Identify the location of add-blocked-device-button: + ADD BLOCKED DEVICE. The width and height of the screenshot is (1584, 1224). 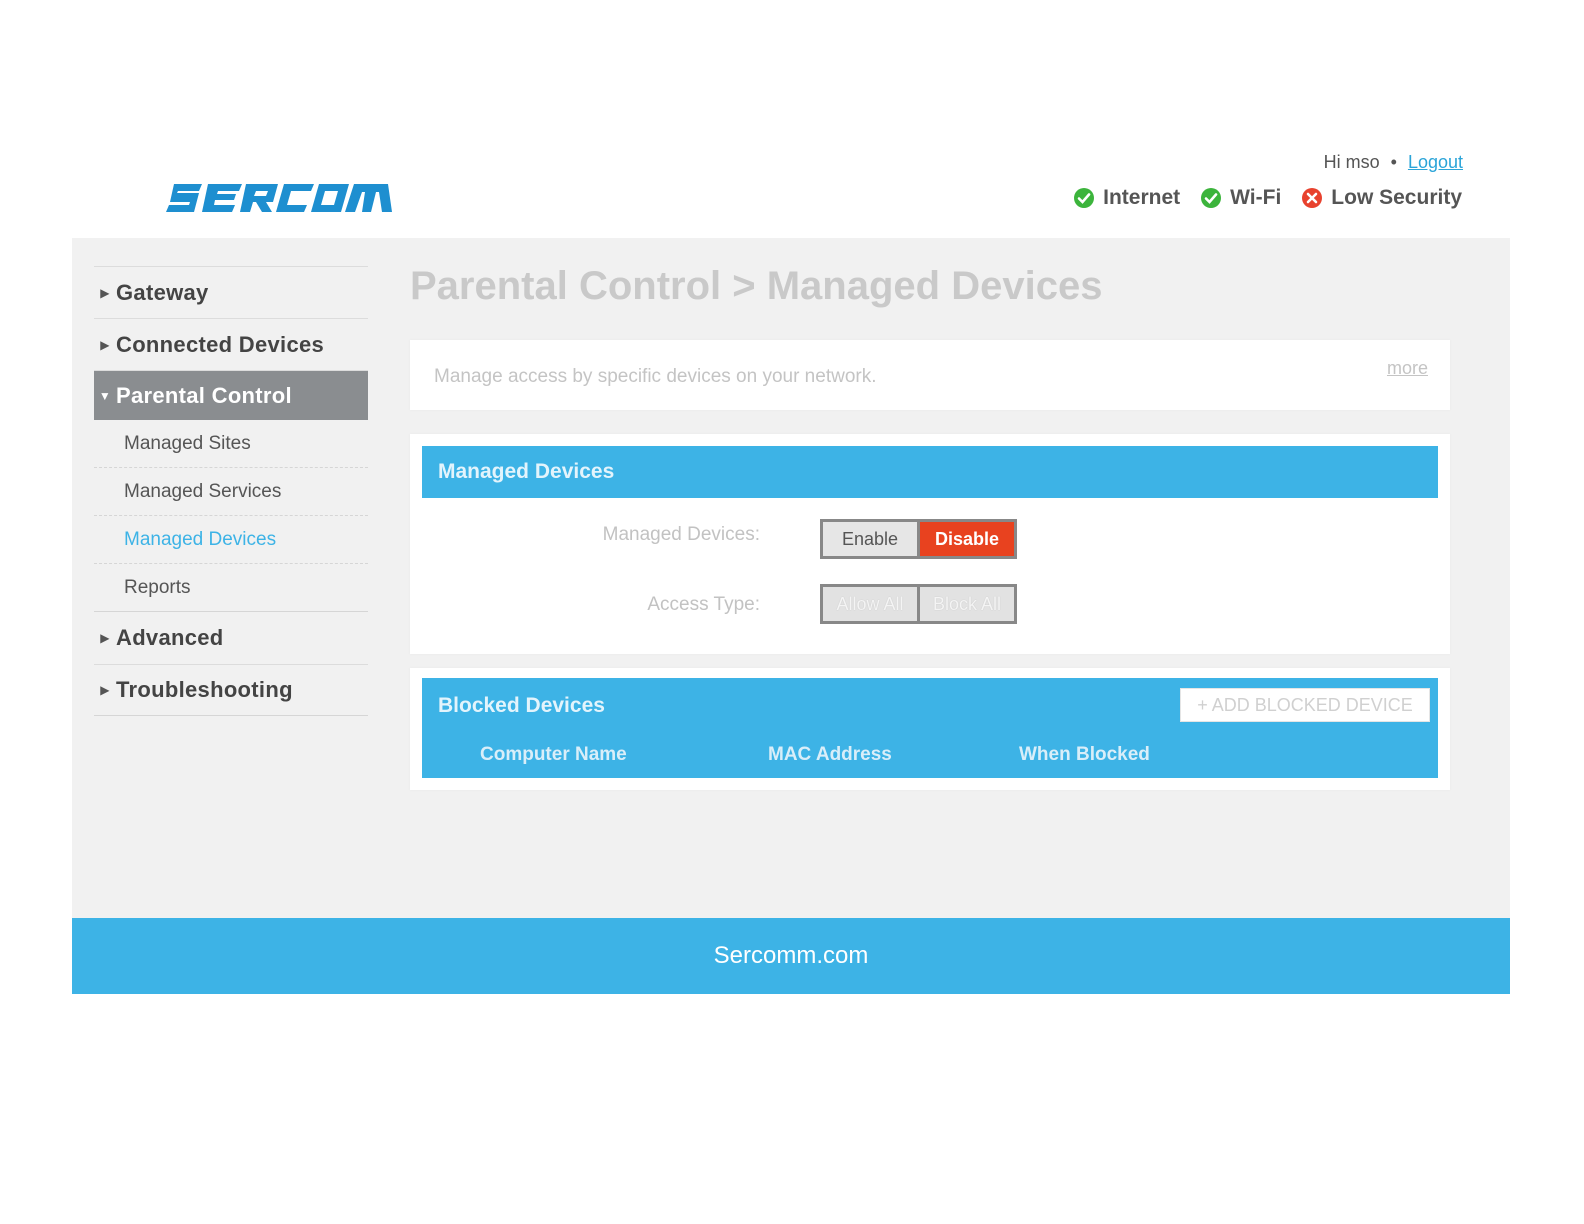
(1305, 705).